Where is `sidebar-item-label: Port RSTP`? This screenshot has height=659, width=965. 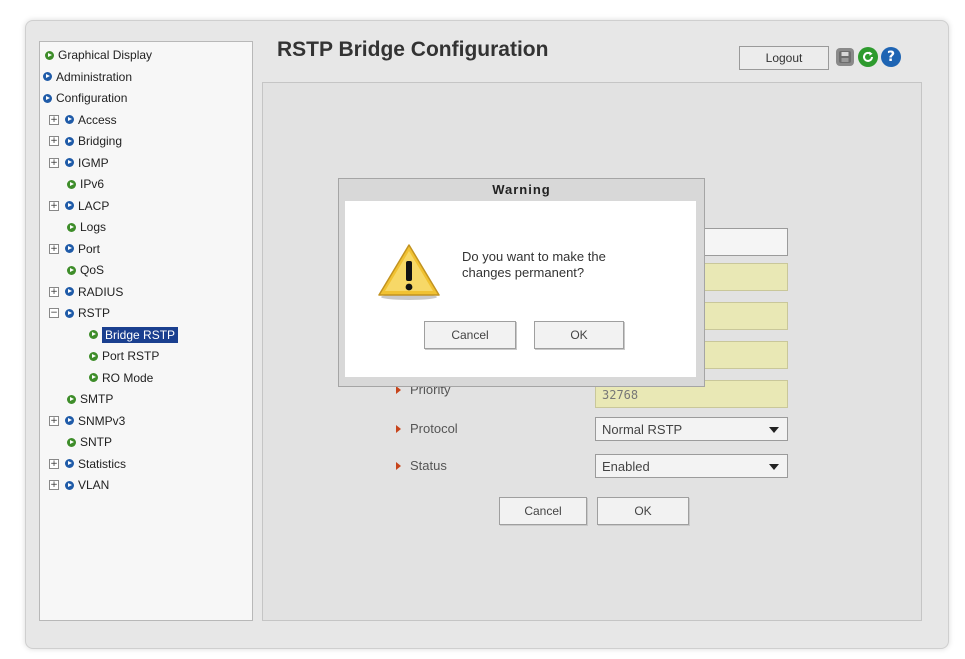 sidebar-item-label: Port RSTP is located at coordinates (131, 356).